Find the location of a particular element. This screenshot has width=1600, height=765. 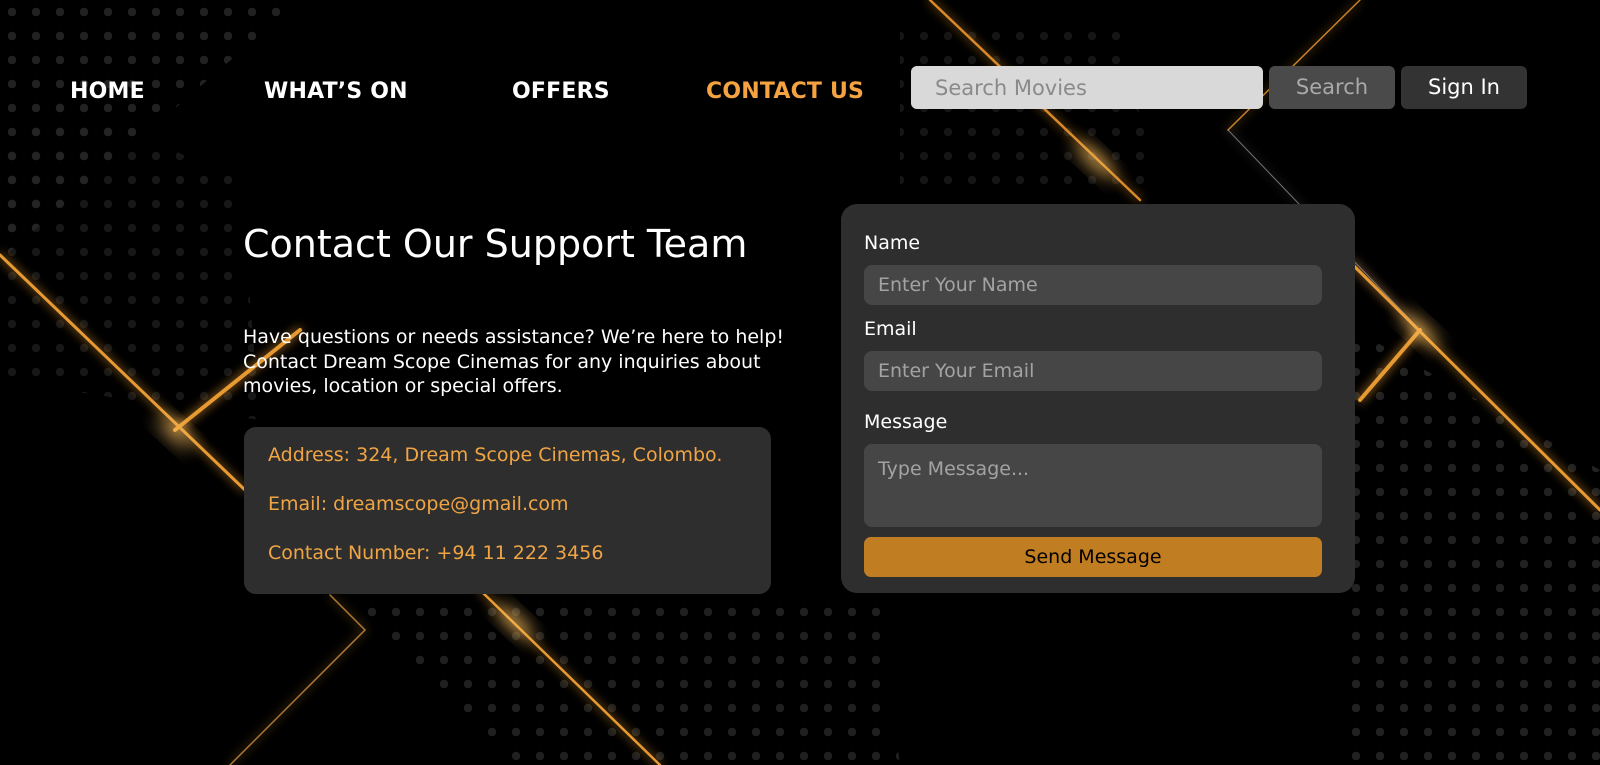

email-field is located at coordinates (1093, 371).